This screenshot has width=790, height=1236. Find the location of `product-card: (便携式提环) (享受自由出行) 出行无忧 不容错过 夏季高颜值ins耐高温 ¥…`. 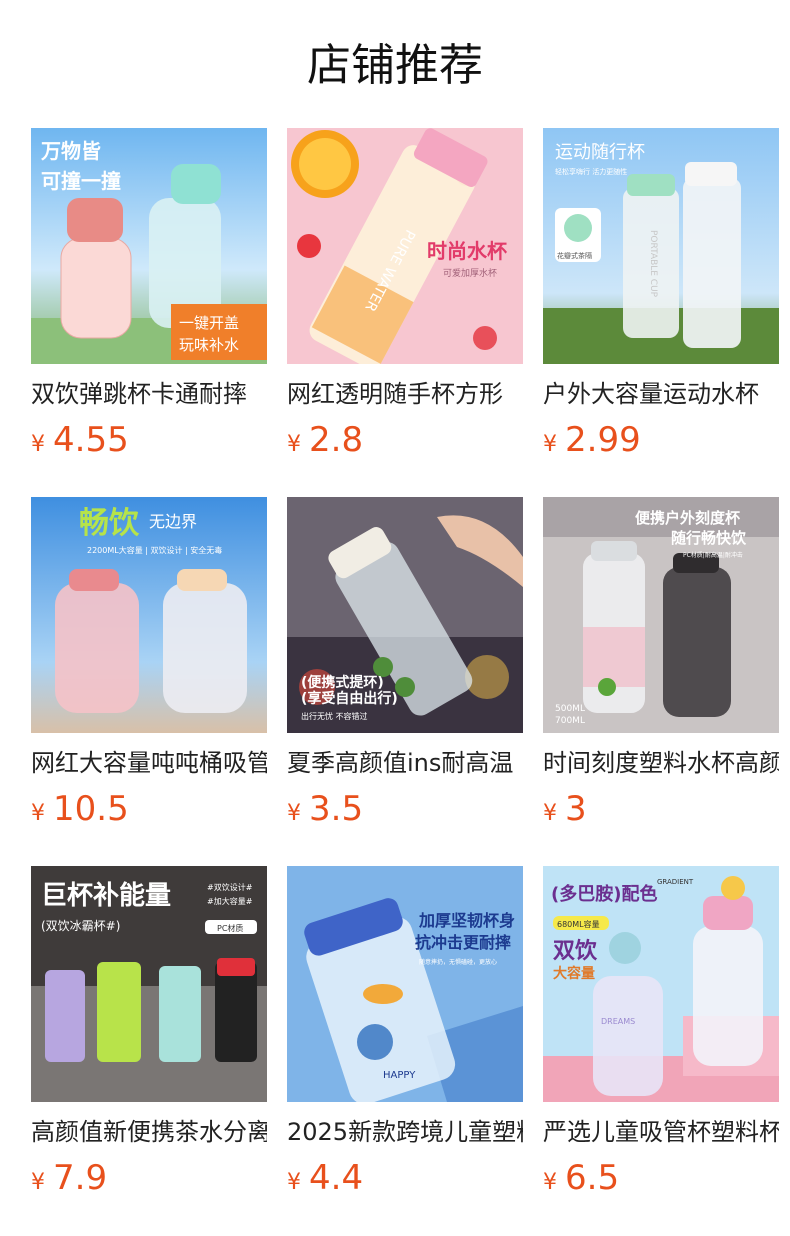

product-card: (便携式提环) (享受自由出行) 出行无忧 不容错过 夏季高颜值ins耐高温 ¥… is located at coordinates (405, 664).